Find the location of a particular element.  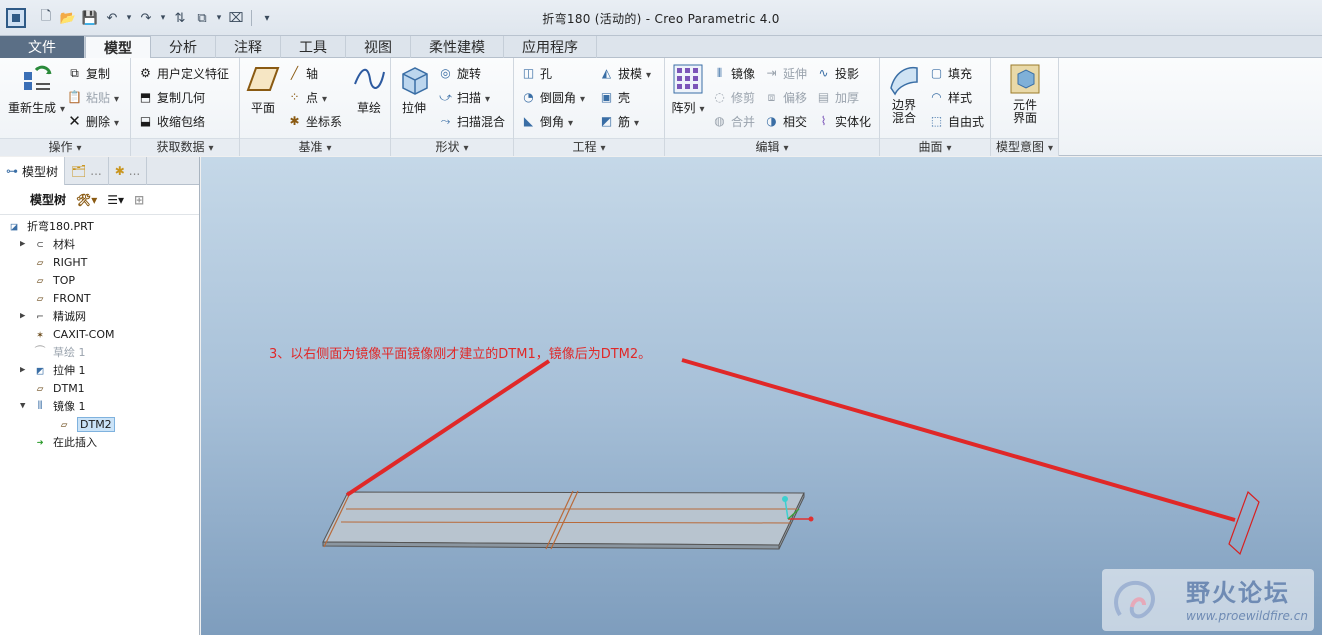

style-button: ◠ 样式 is located at coordinates (950, 97).